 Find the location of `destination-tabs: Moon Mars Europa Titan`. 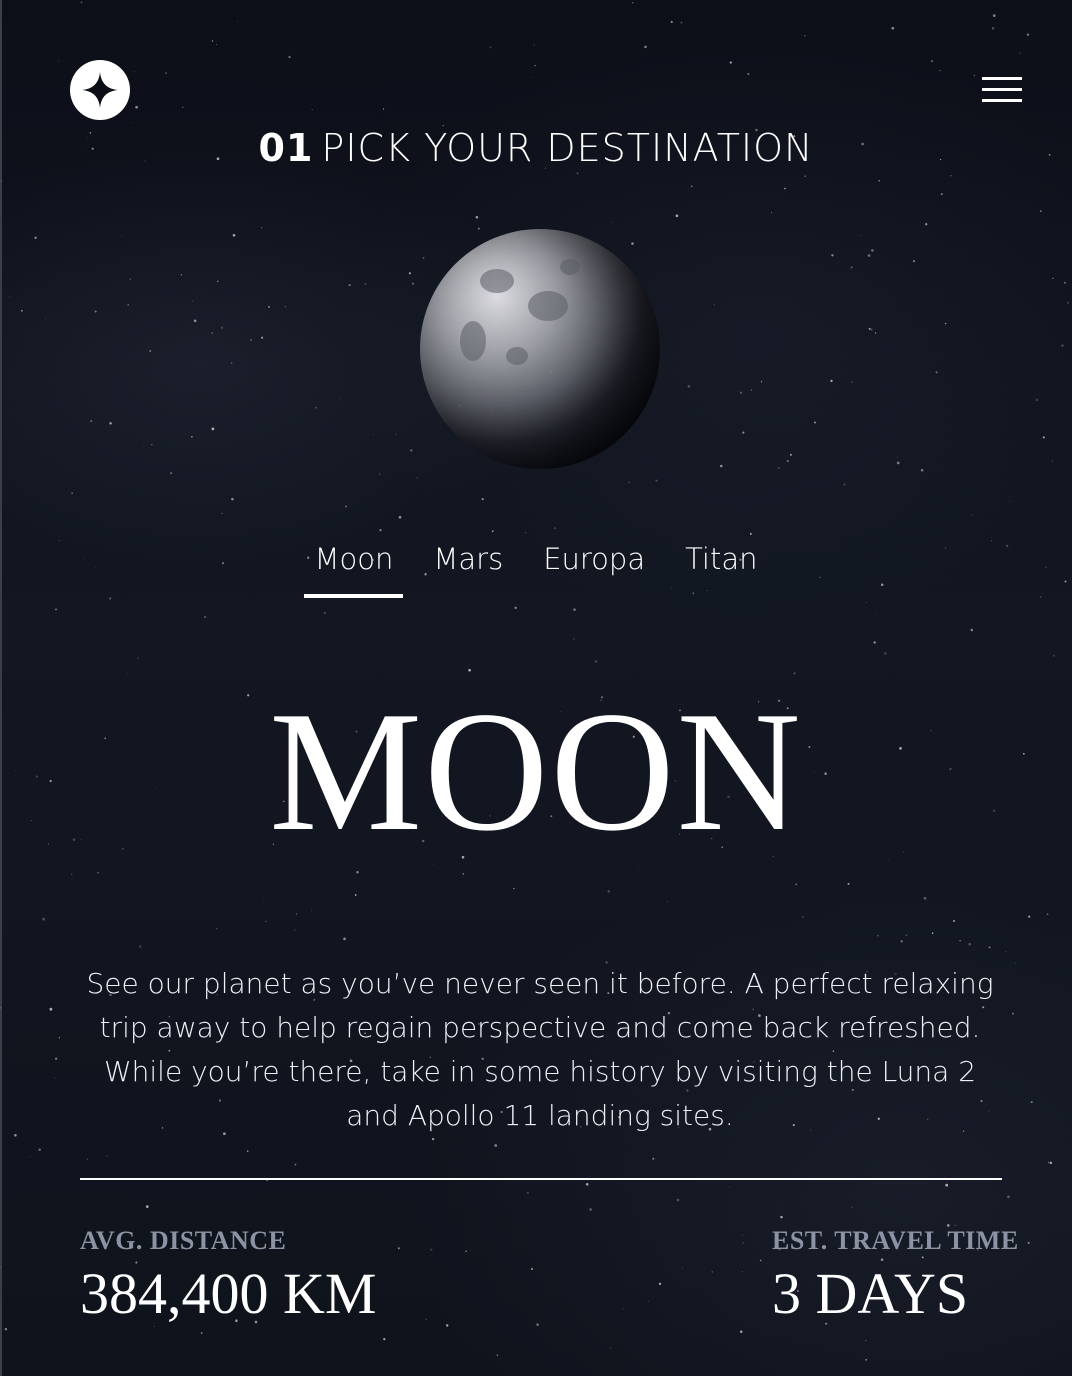

destination-tabs: Moon Mars Europa Titan is located at coordinates (536, 567).